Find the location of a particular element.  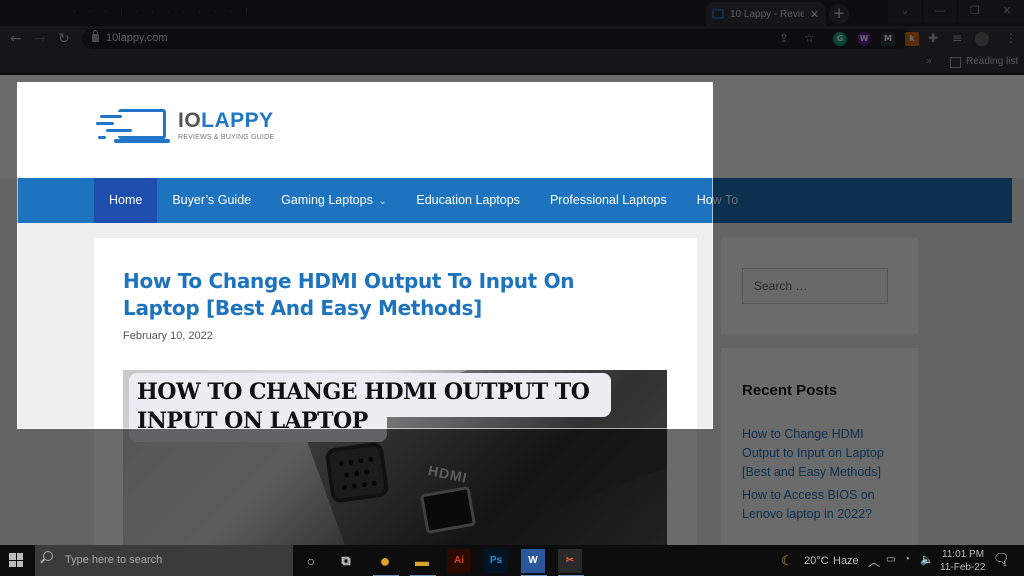

logo-wordmark: IOLAPPY is located at coordinates (226, 120).